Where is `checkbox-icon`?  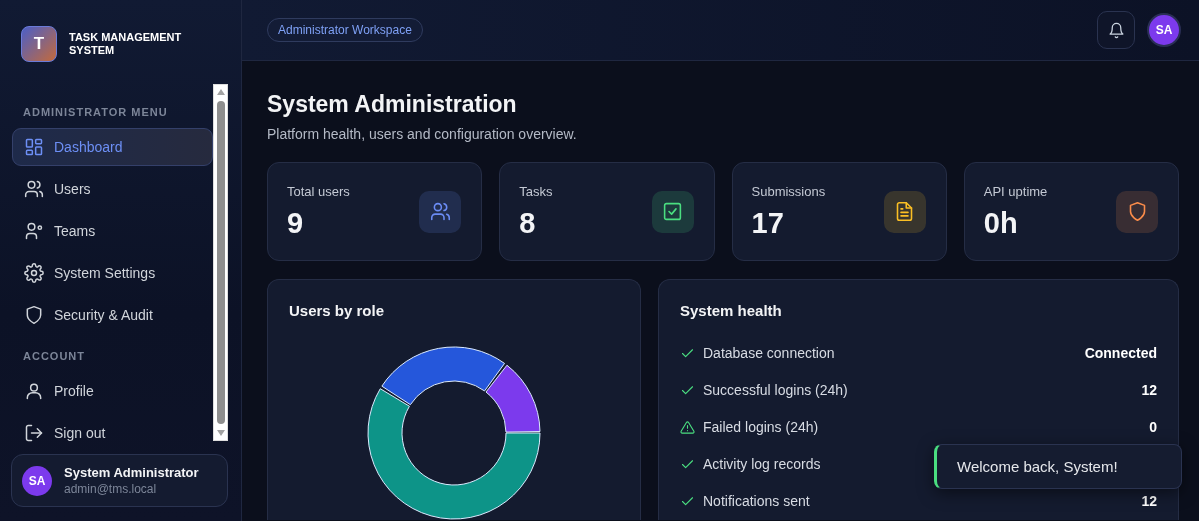 checkbox-icon is located at coordinates (672, 211).